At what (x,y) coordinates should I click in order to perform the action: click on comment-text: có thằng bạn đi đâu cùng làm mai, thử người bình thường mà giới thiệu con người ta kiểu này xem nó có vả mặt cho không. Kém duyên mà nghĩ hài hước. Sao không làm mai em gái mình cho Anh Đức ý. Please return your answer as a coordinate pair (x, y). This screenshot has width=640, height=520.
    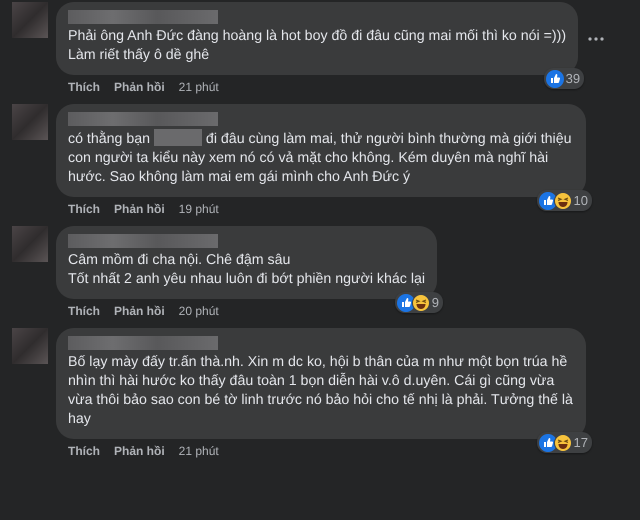
    Looking at the image, I should click on (320, 158).